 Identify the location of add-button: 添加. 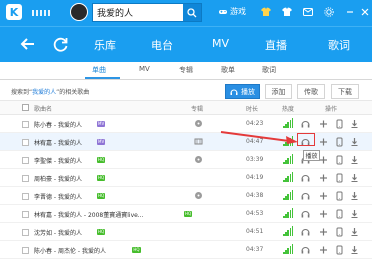
(278, 91).